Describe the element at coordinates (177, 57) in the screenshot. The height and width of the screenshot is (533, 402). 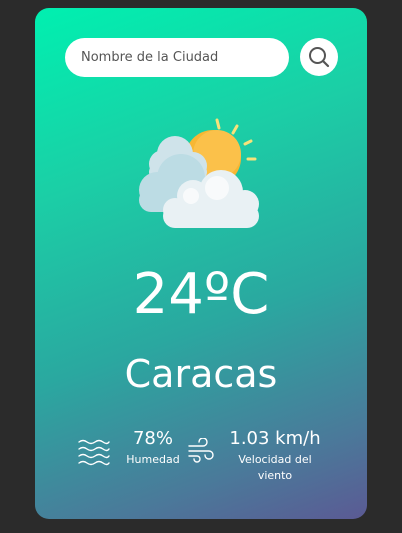
I see `search-input` at that location.